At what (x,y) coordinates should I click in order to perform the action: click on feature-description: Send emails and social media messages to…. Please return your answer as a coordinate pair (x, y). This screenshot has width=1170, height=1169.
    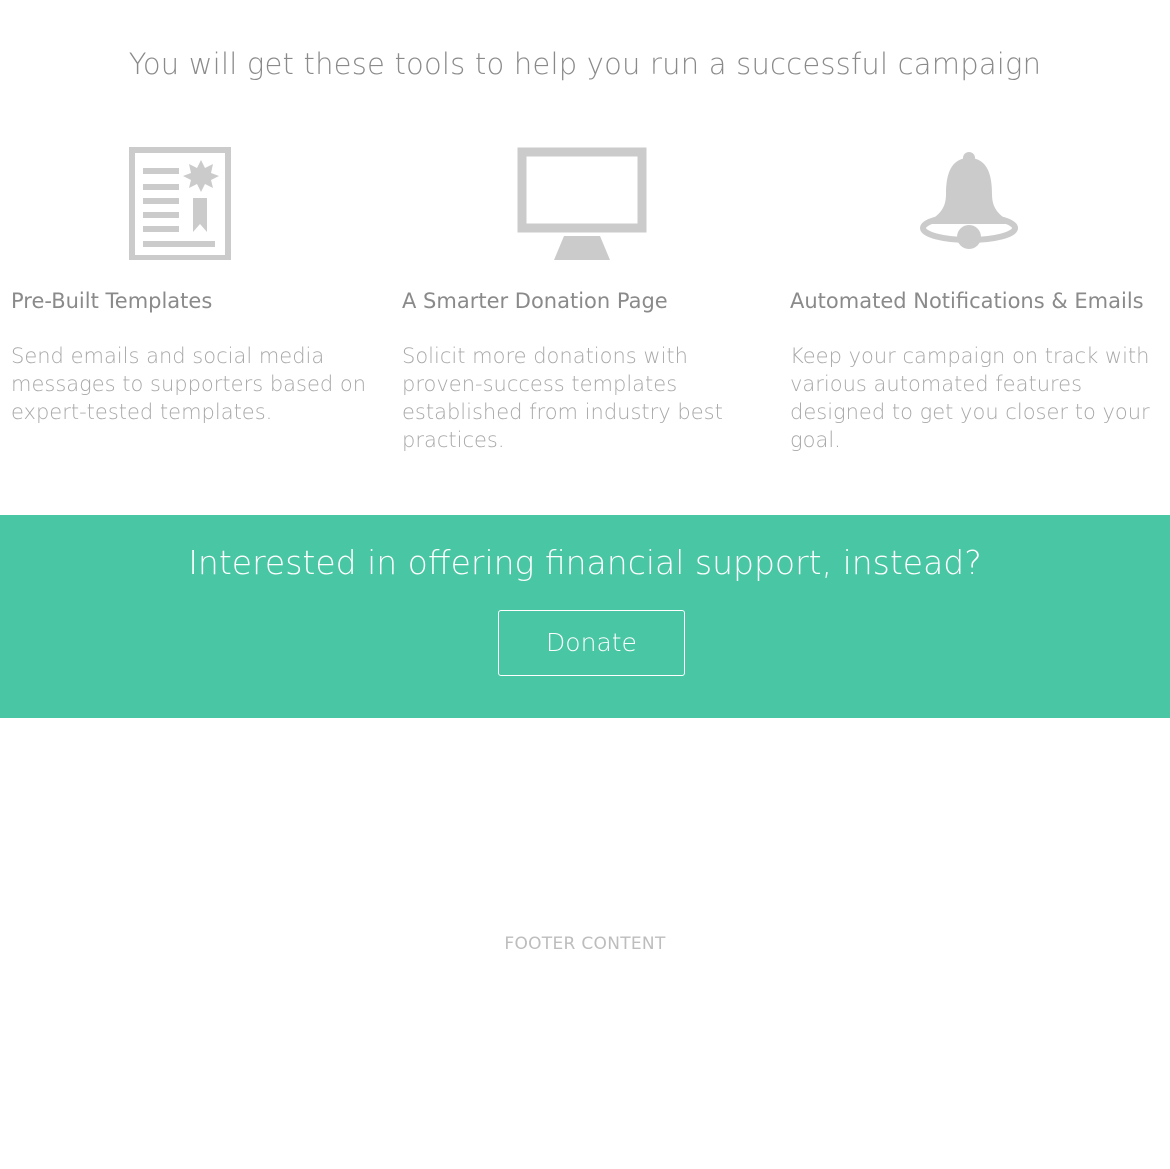
    Looking at the image, I should click on (189, 384).